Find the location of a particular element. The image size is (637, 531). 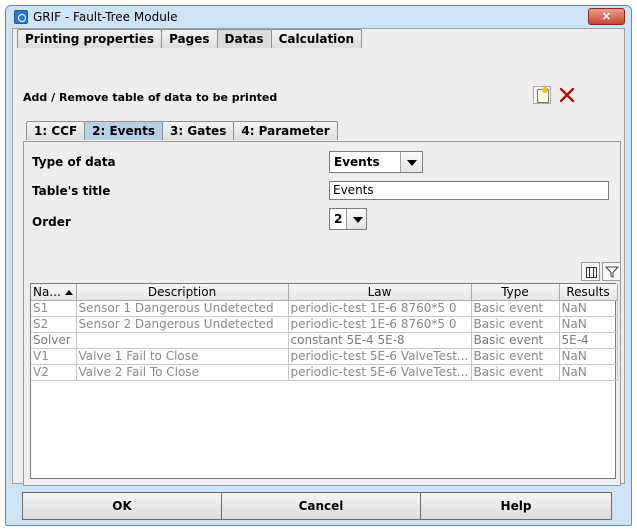

column-header-law: Law is located at coordinates (380, 292).